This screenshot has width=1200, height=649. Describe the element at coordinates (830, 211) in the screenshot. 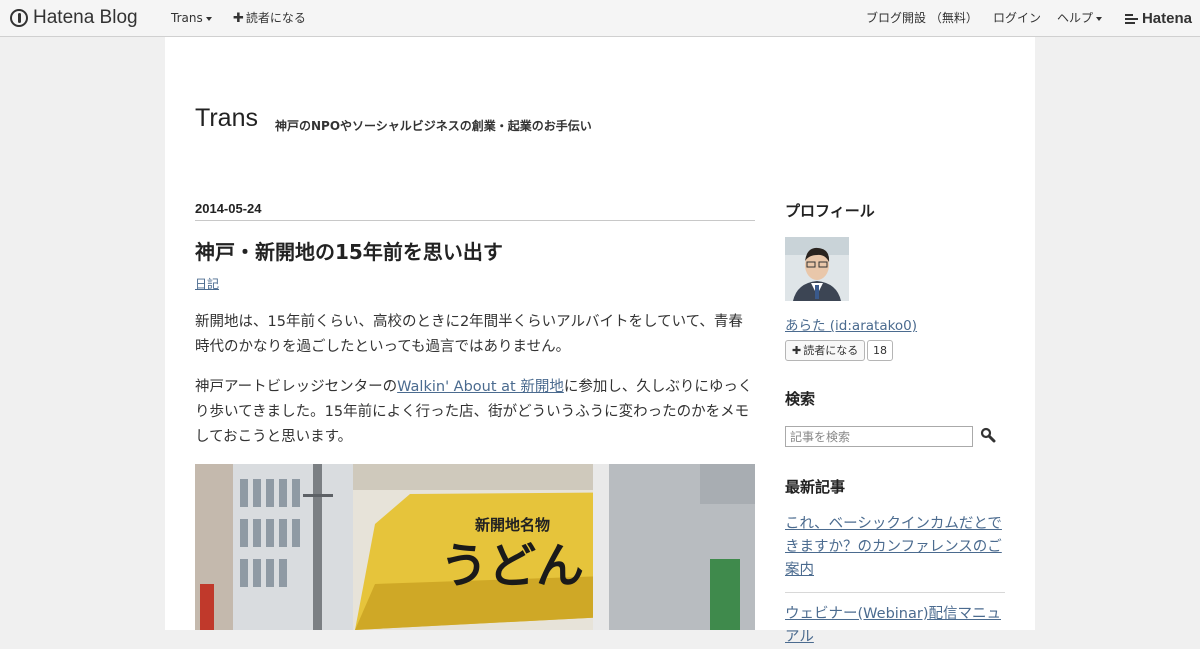

I see `profile-heading: プロフィール` at that location.